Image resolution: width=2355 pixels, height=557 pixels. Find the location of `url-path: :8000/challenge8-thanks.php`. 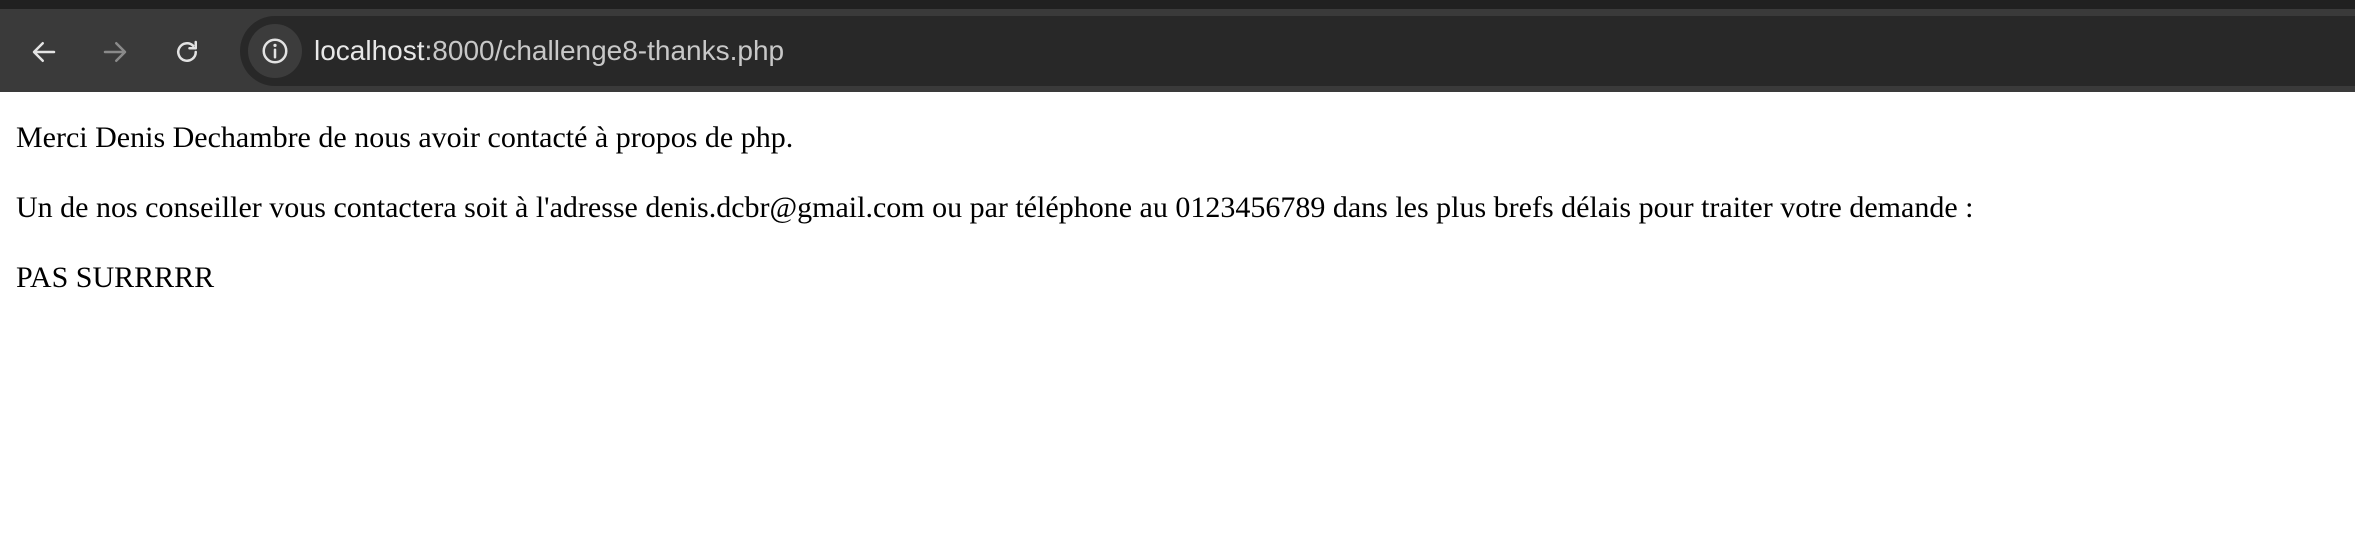

url-path: :8000/challenge8-thanks.php is located at coordinates (604, 50).